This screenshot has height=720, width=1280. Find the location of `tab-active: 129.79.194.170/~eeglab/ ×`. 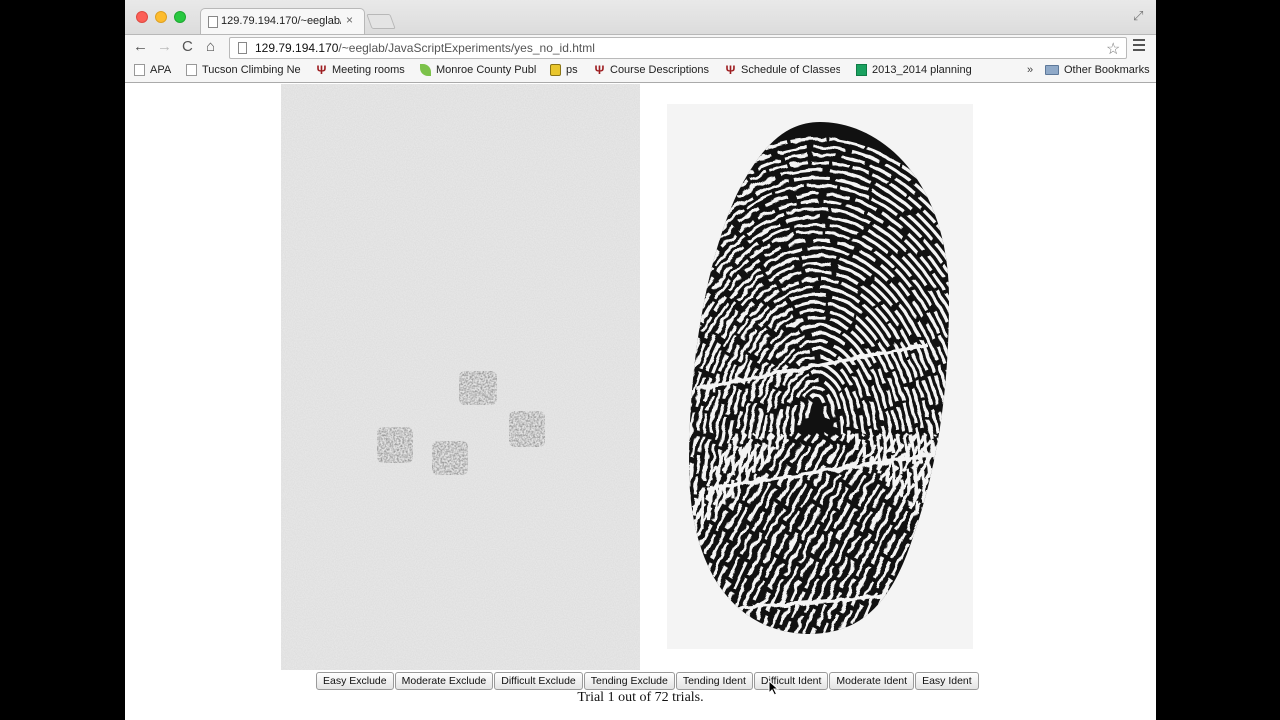

tab-active: 129.79.194.170/~eeglab/ × is located at coordinates (282, 21).